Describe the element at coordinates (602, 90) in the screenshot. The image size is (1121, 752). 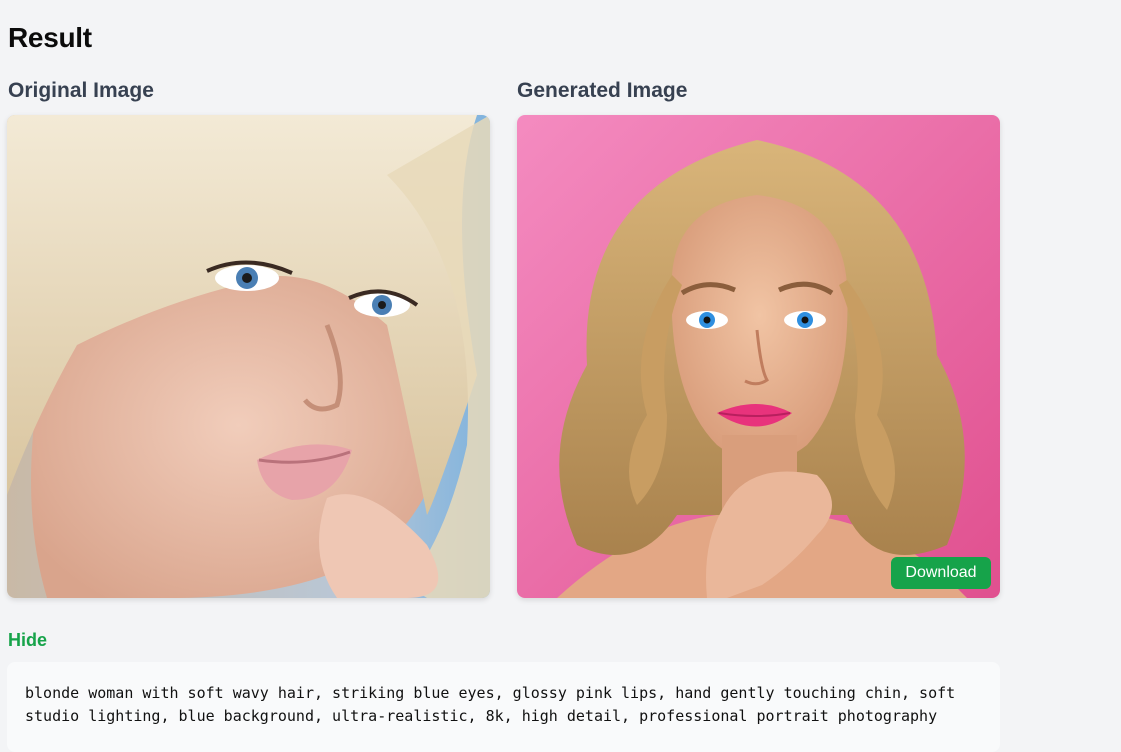
I see `generated-image-label: Generated Image` at that location.